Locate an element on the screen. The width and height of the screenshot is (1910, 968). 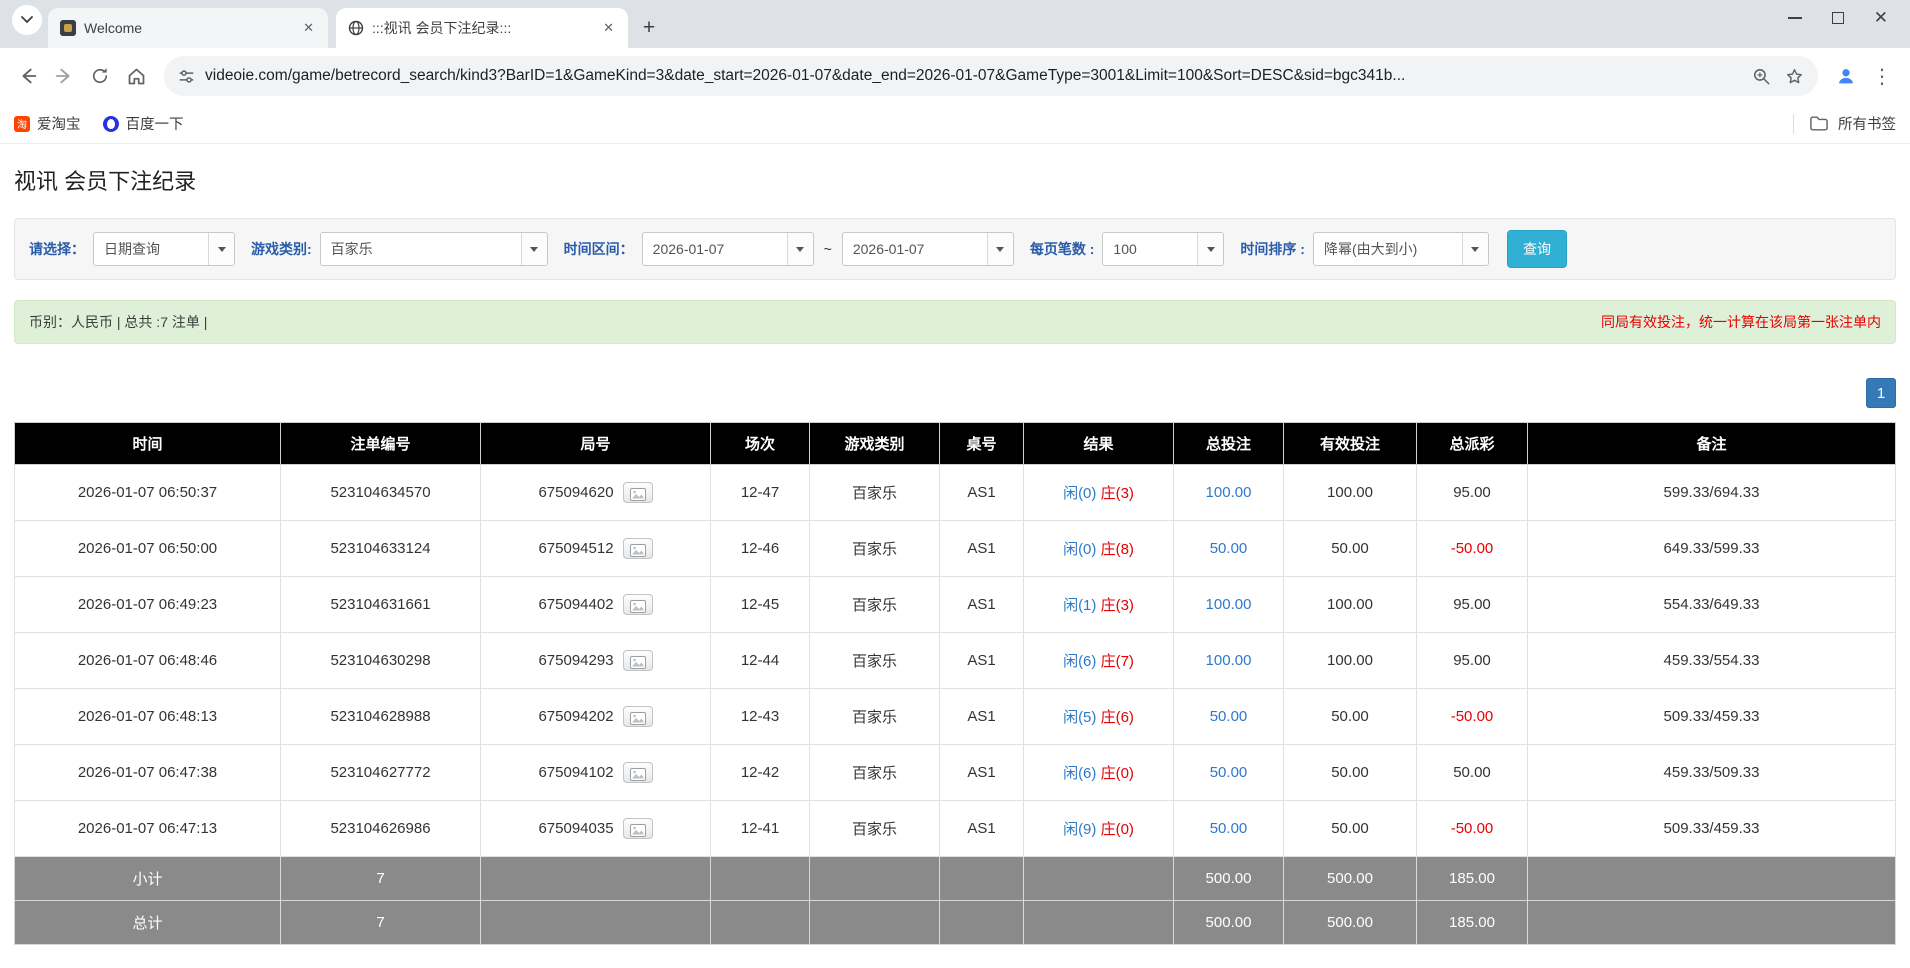
maximize-button is located at coordinates (1837, 18).